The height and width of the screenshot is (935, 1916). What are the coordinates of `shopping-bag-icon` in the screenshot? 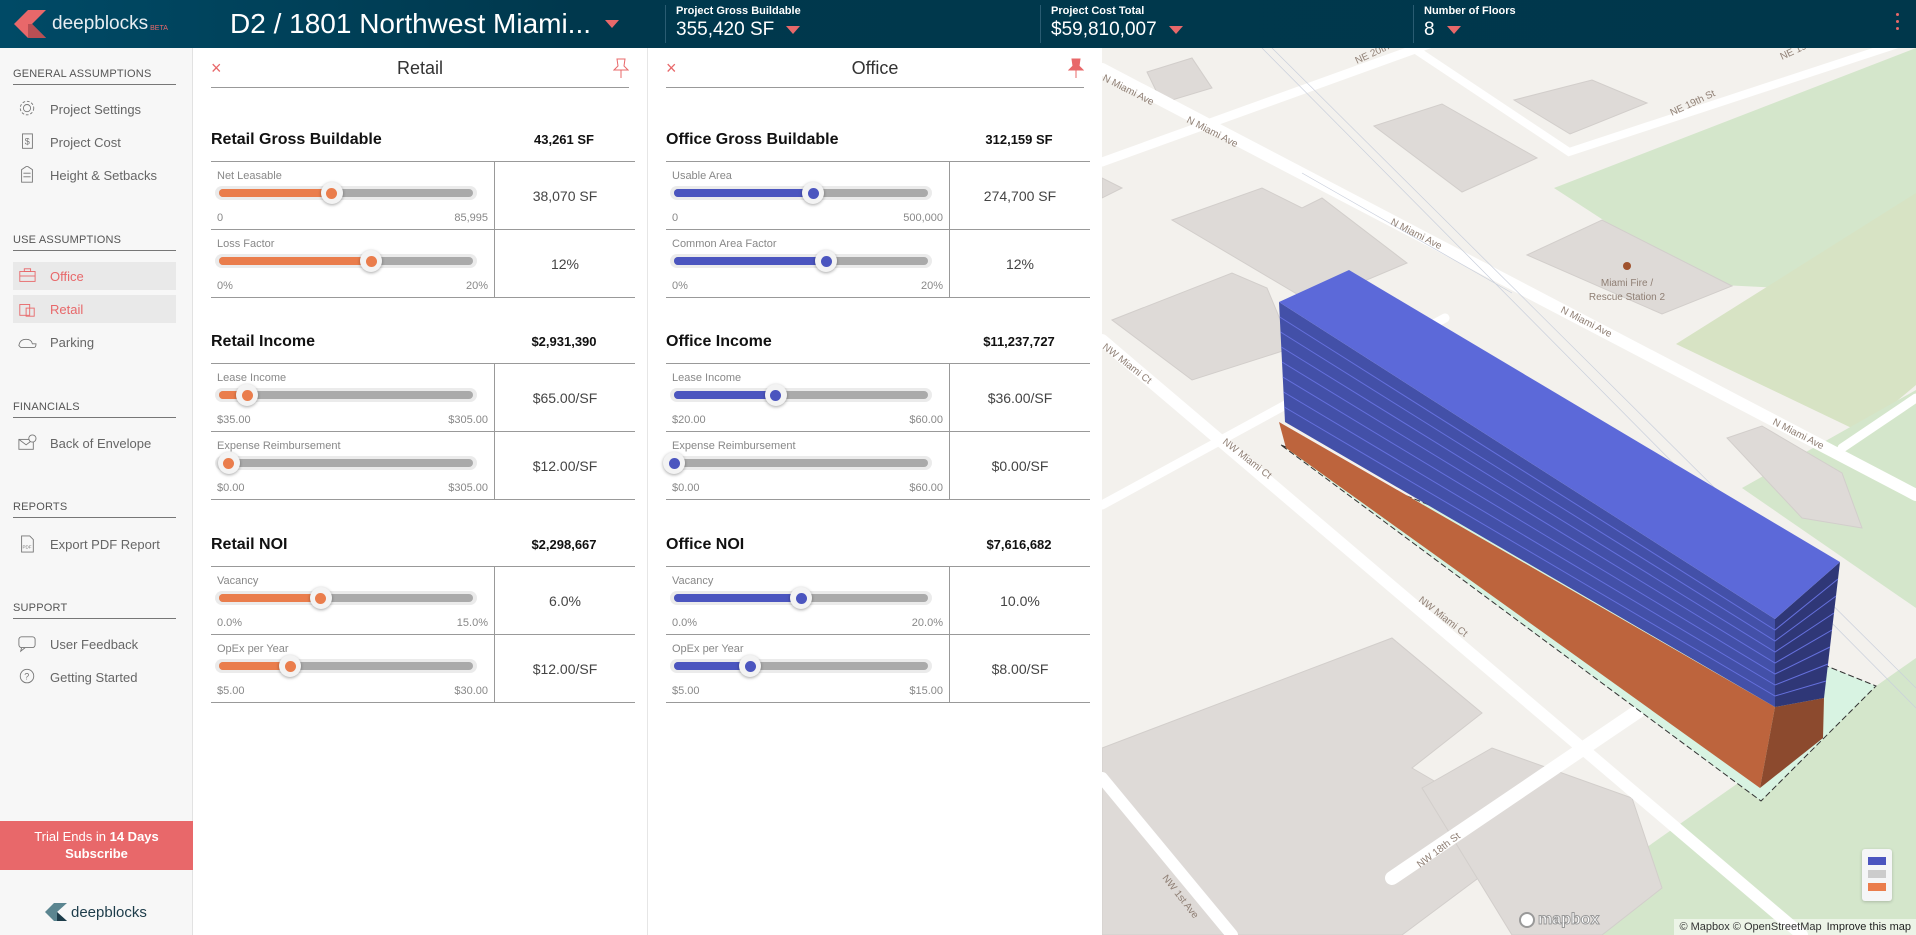 It's located at (27, 310).